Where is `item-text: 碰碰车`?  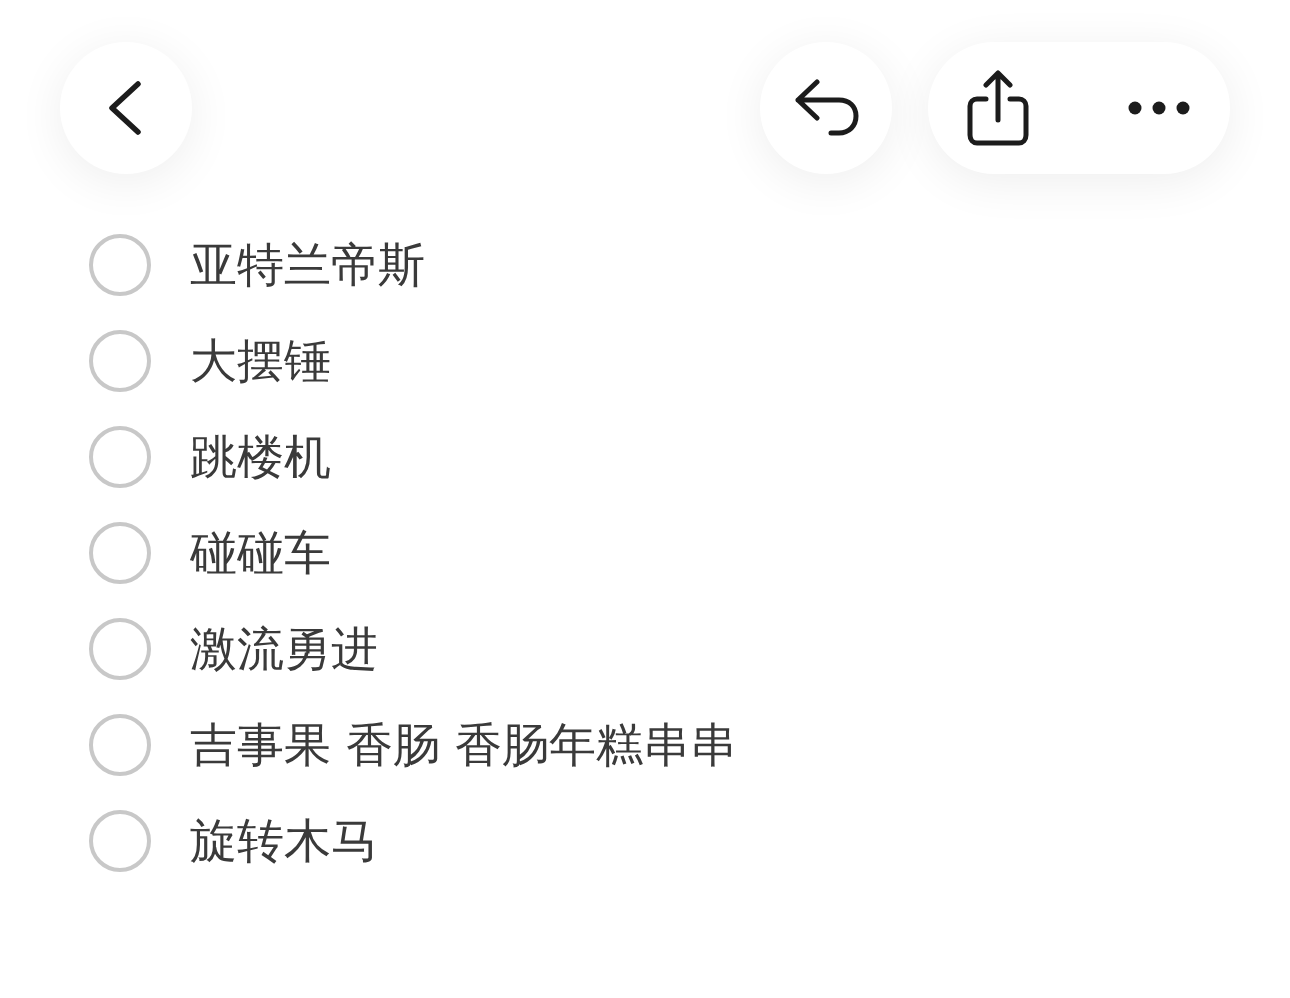 item-text: 碰碰车 is located at coordinates (260, 553).